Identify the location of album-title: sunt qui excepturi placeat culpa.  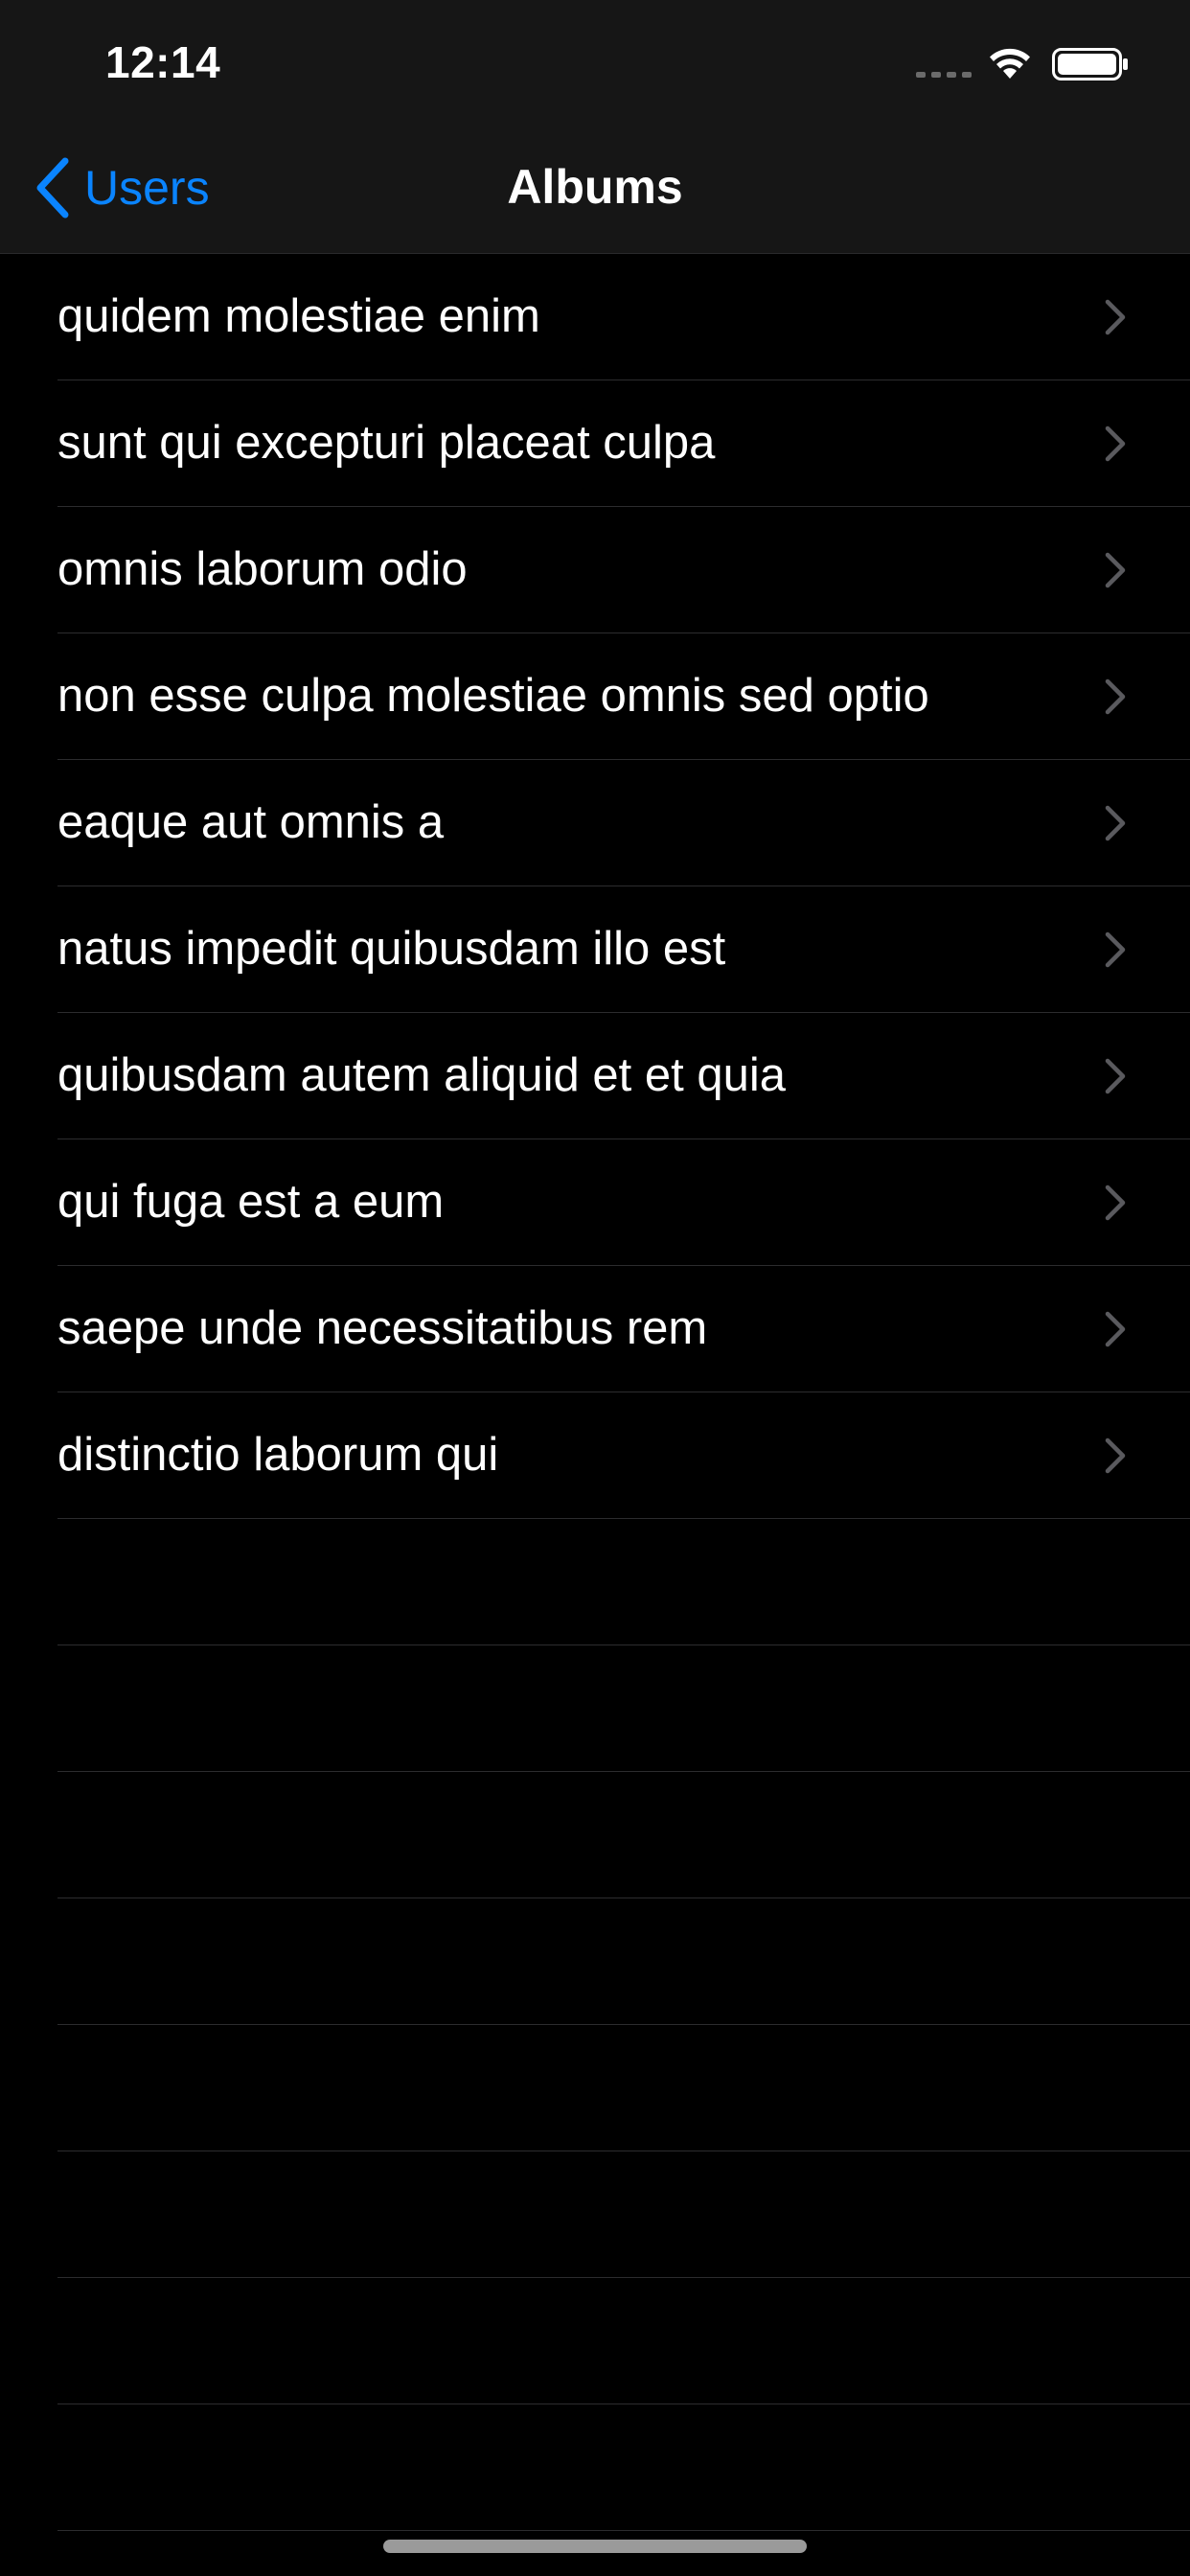
(387, 443).